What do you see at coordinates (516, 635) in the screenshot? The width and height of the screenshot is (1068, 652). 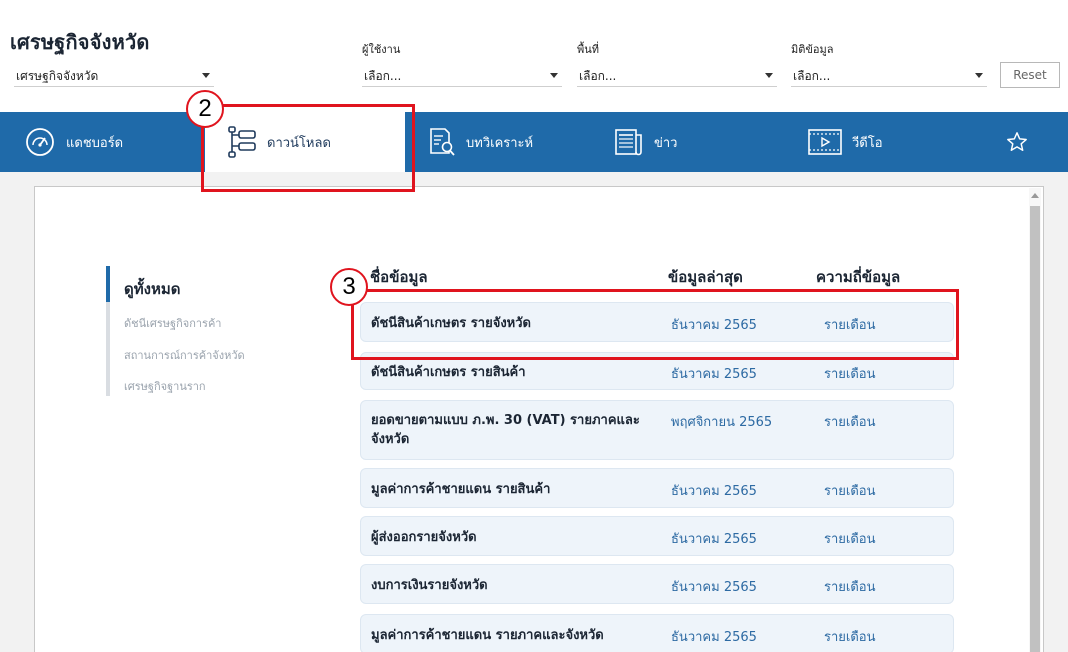 I see `row-name: มูลค่าการค้าชายแดน รายภาคและจังหวัด` at bounding box center [516, 635].